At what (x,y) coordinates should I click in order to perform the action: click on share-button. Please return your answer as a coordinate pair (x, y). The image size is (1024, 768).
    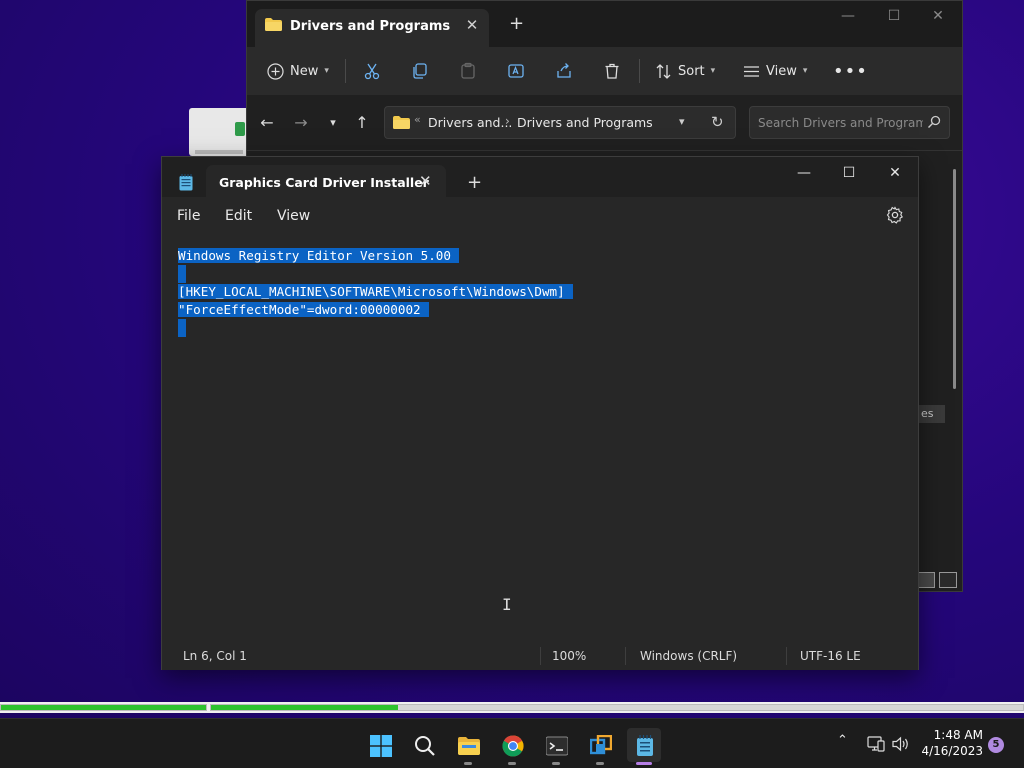
    Looking at the image, I should click on (564, 71).